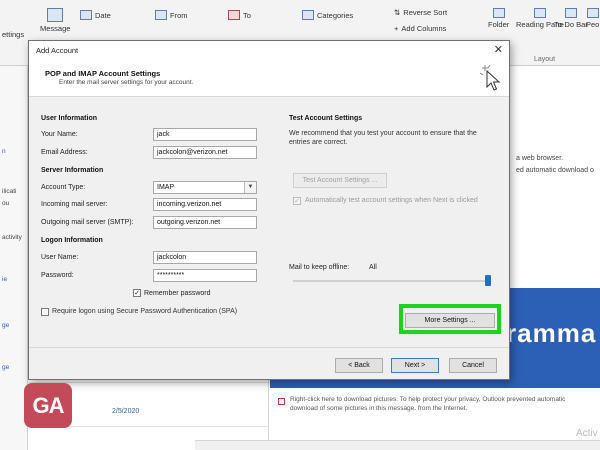 The height and width of the screenshot is (450, 600). Describe the element at coordinates (72, 240) in the screenshot. I see `logon-info-title: Logon Information` at that location.